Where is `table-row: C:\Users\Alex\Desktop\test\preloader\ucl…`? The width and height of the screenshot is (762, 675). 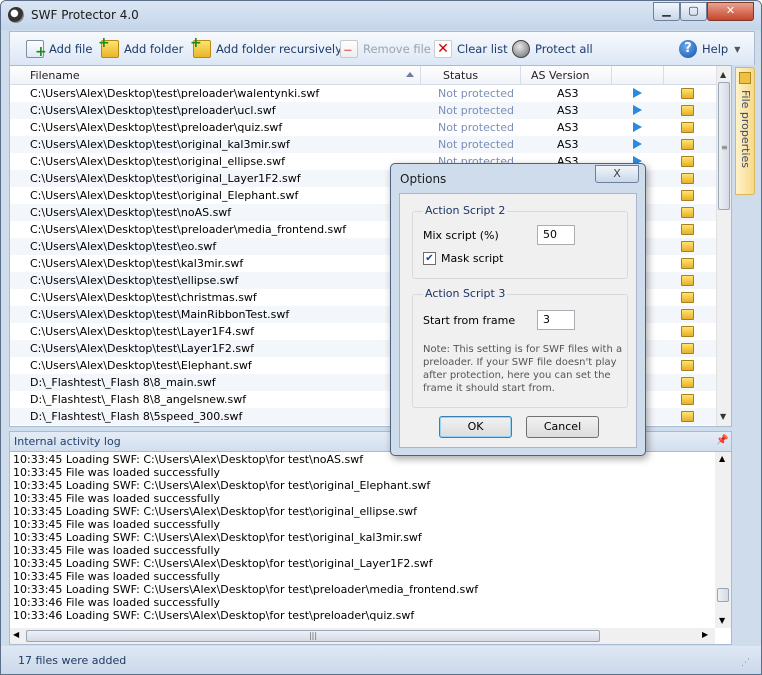
table-row: C:\Users\Alex\Desktop\test\preloader\ucl… is located at coordinates (363, 110).